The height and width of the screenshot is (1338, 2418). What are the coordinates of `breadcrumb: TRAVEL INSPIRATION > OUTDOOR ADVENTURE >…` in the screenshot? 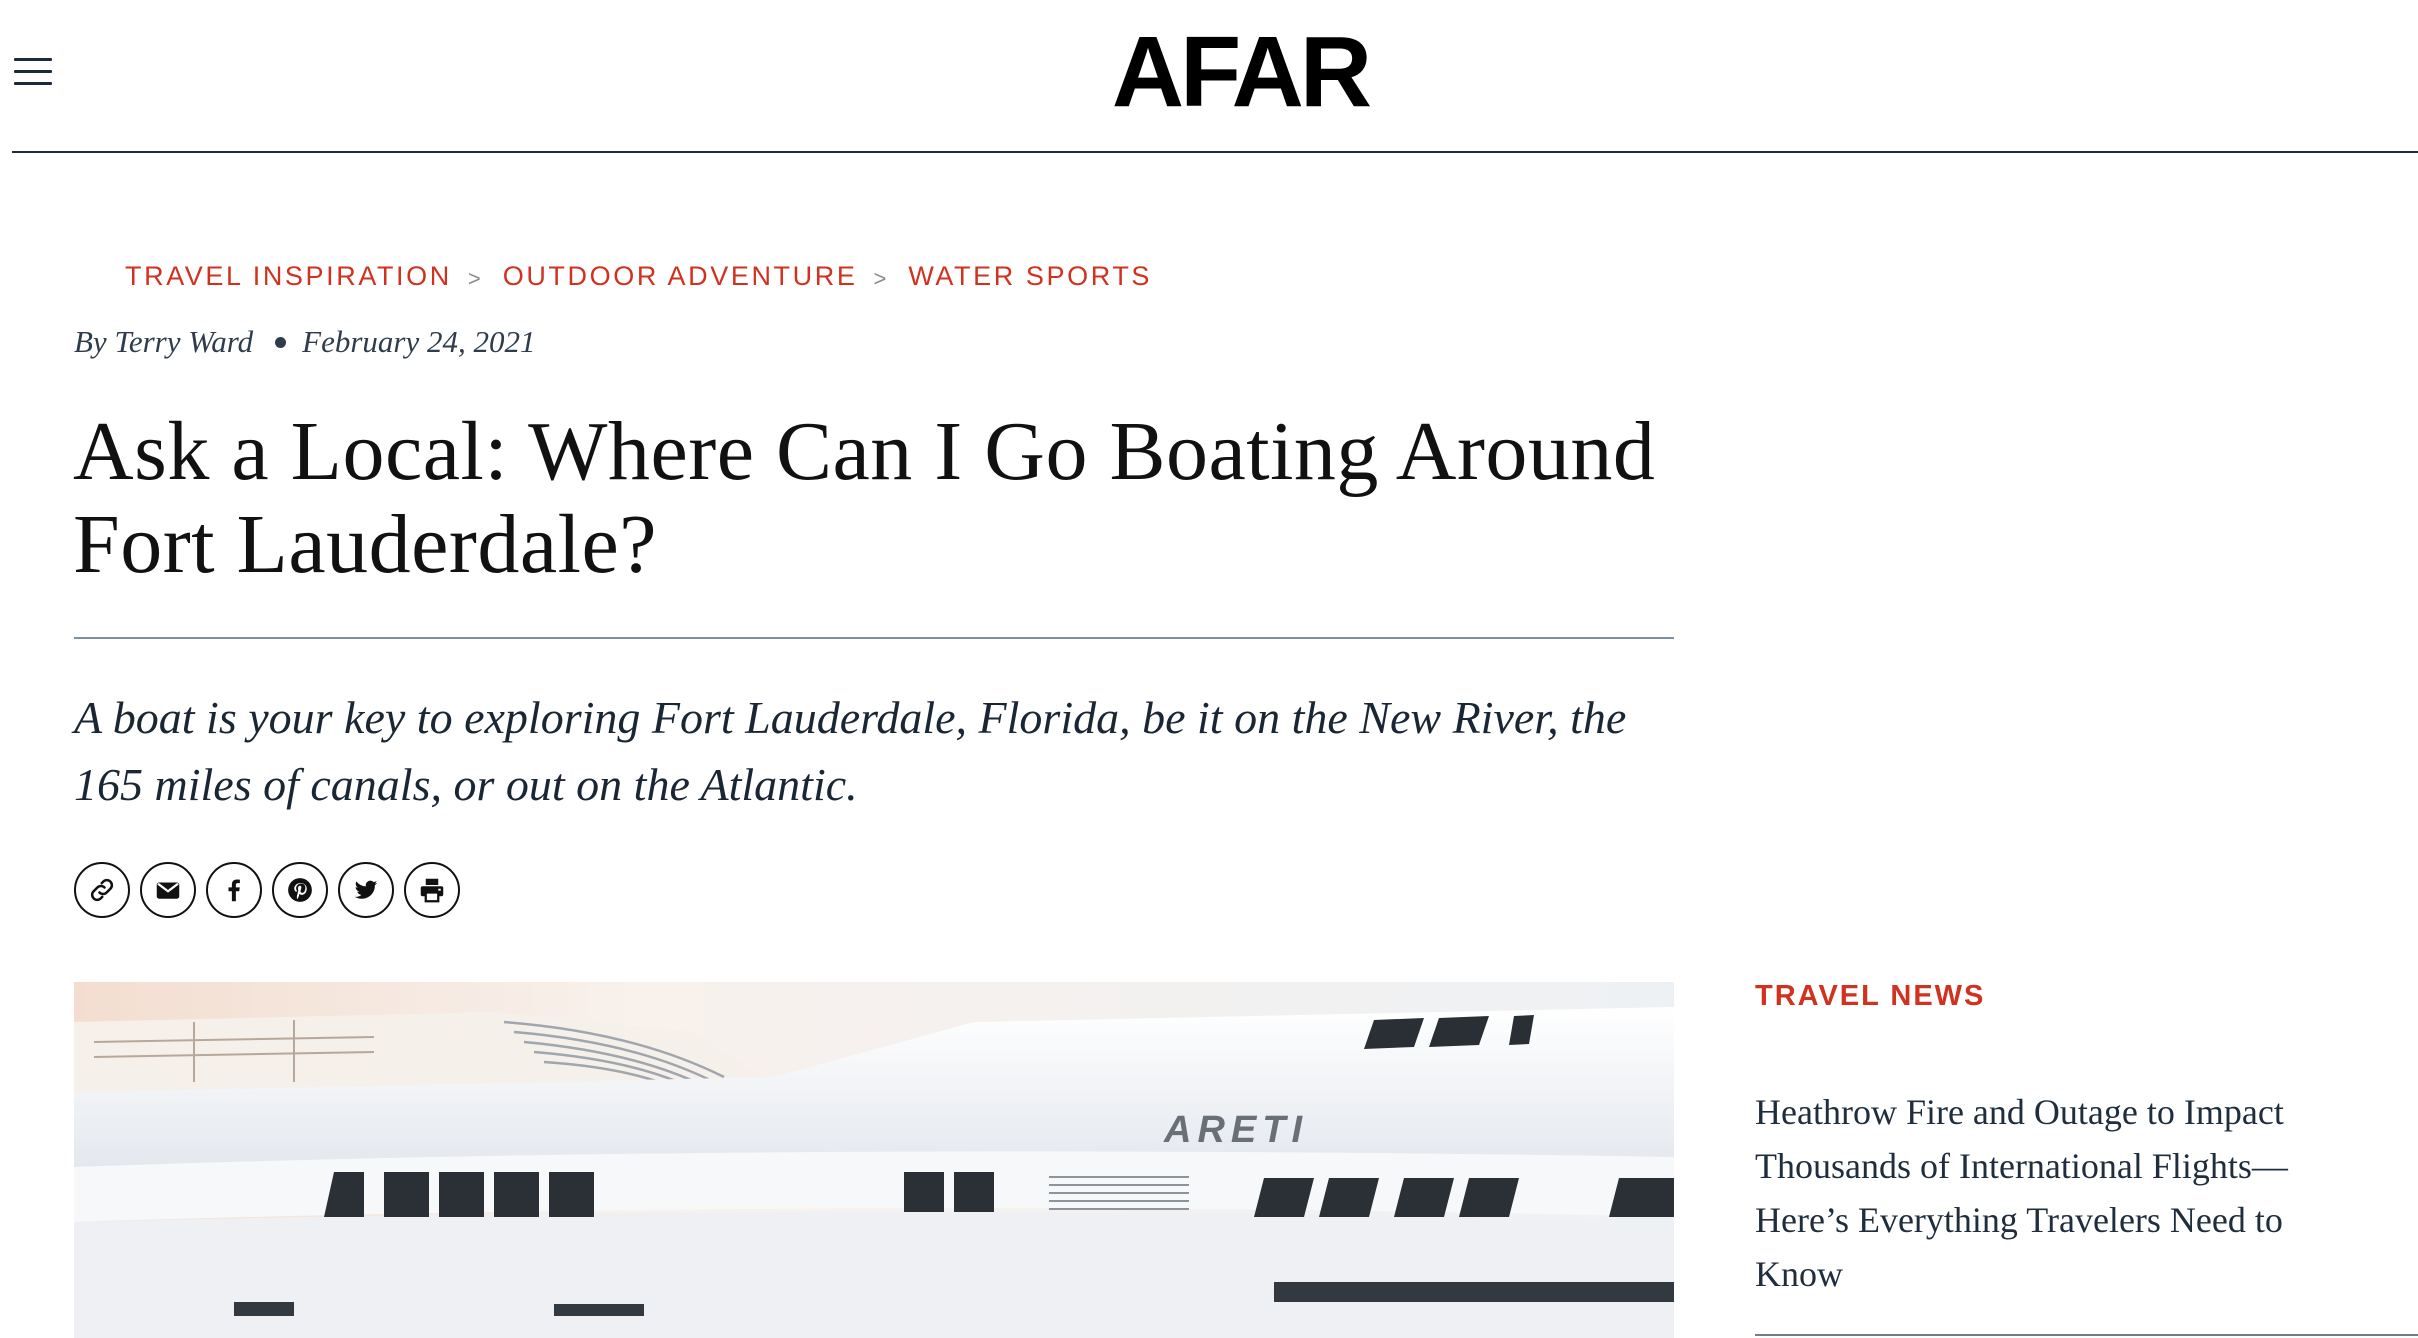 It's located at (638, 276).